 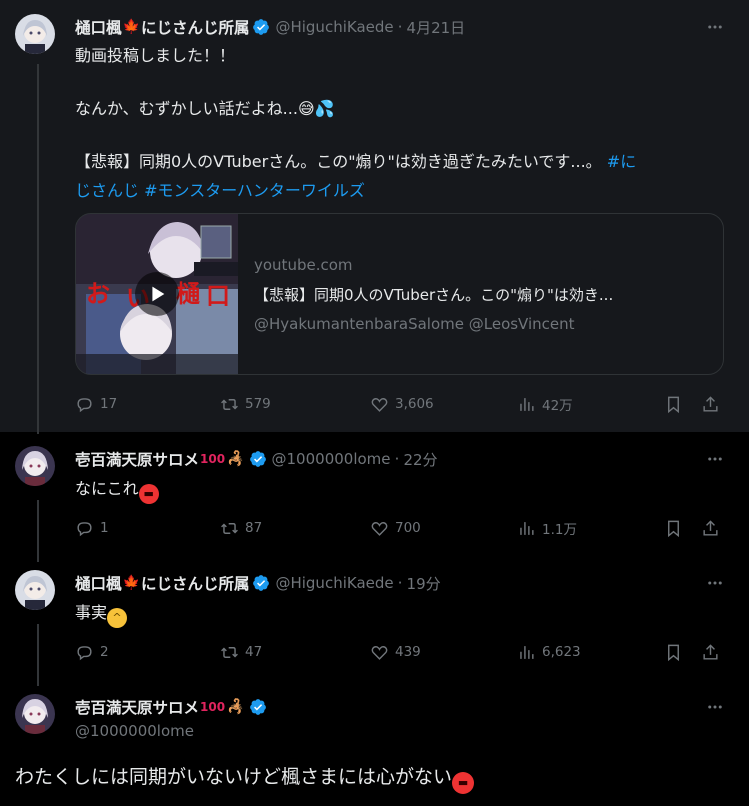 What do you see at coordinates (98, 293) in the screenshot?
I see `svg-text: お` at bounding box center [98, 293].